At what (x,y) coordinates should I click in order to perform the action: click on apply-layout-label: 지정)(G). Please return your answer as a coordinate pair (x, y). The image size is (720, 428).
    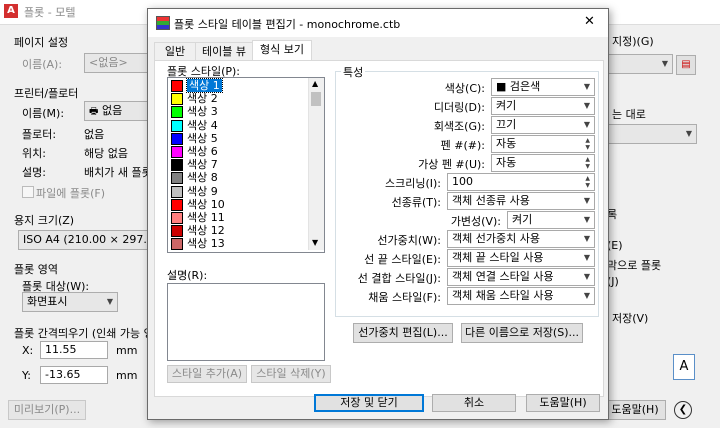
    Looking at the image, I should click on (633, 41).